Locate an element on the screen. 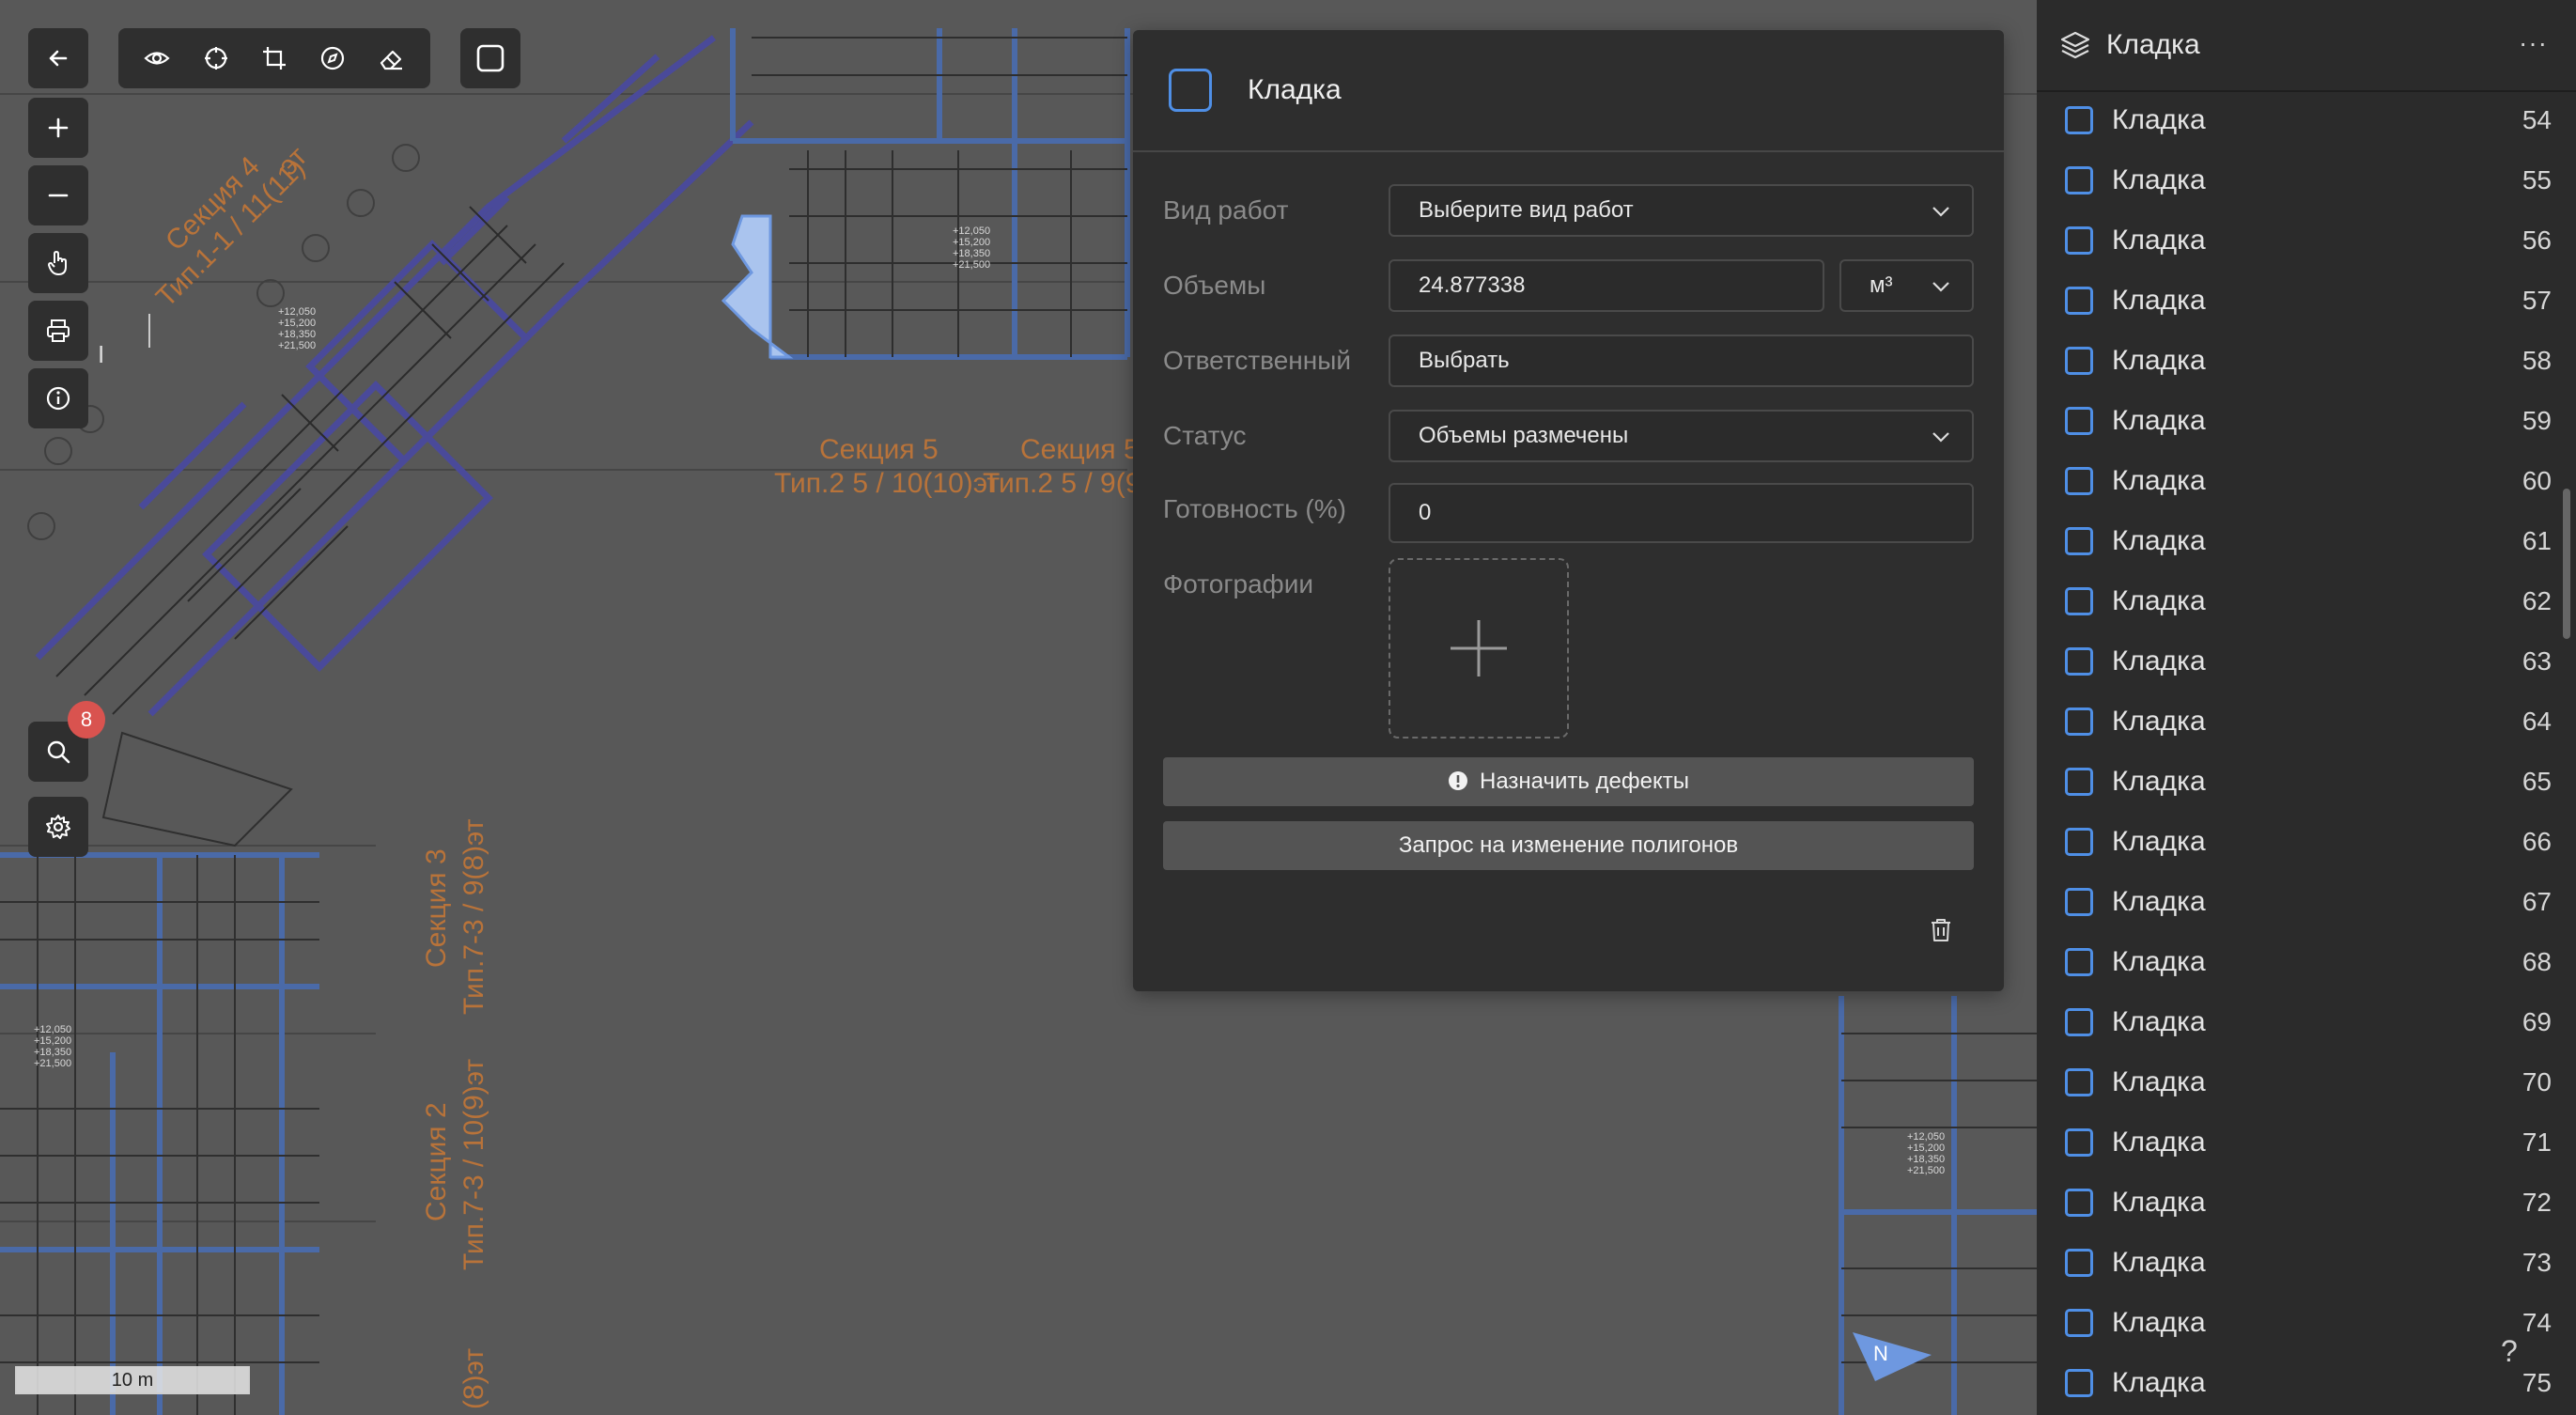 Image resolution: width=2576 pixels, height=1415 pixels. layer-list-item: Кладка 64 is located at coordinates (2295, 722).